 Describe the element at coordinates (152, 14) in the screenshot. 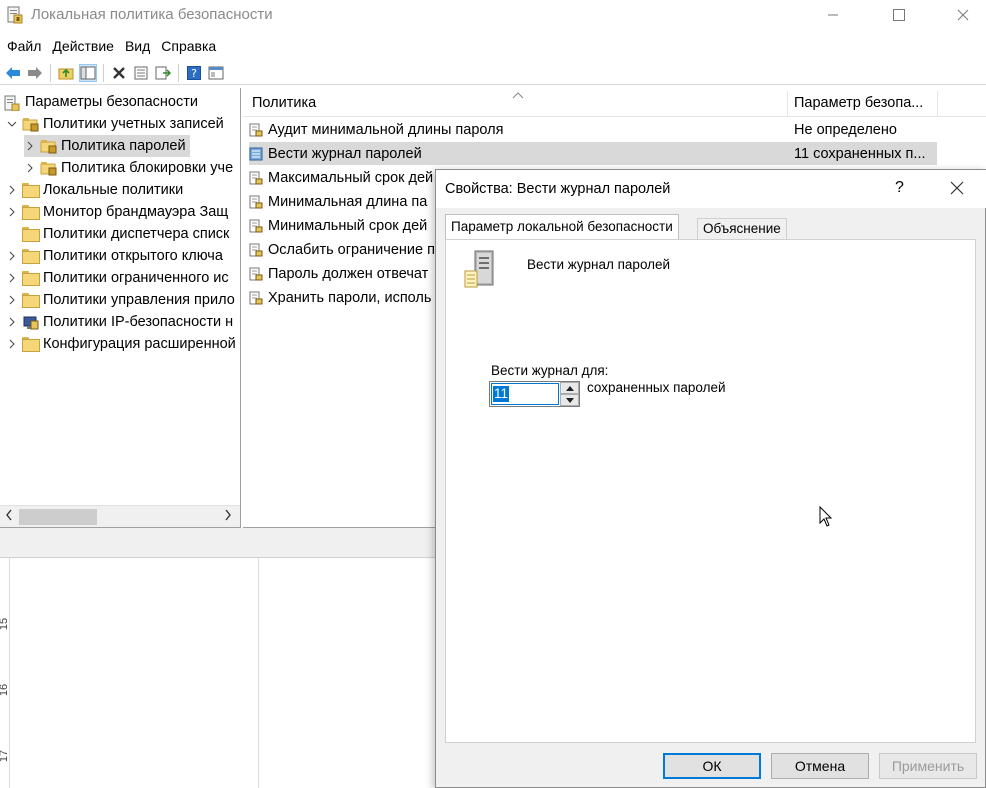

I see `window-title: Локальная политика безопасности` at that location.